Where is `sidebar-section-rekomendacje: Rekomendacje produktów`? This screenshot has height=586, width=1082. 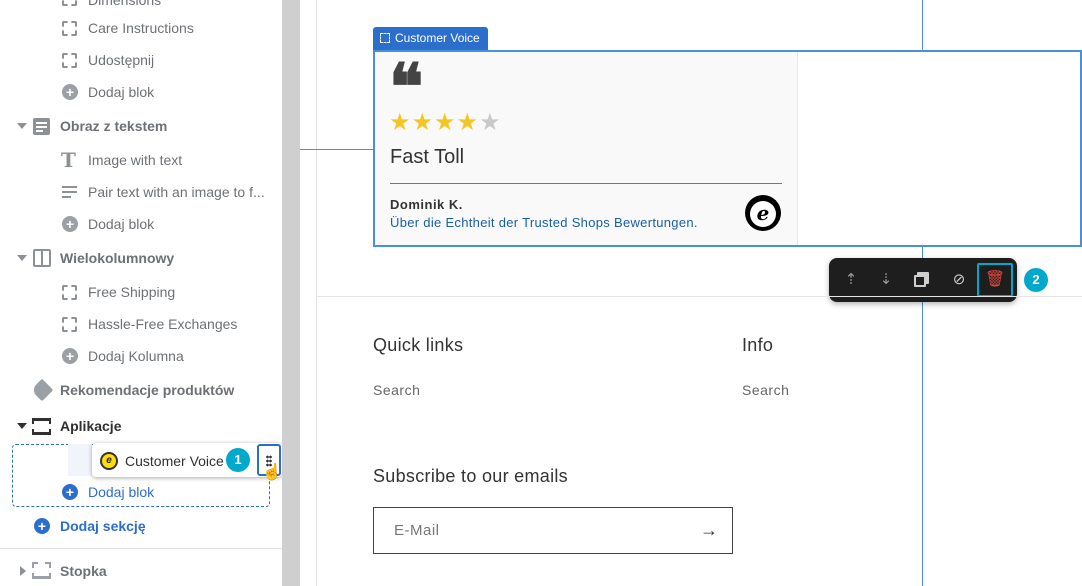 sidebar-section-rekomendacje: Rekomendacje produktów is located at coordinates (141, 390).